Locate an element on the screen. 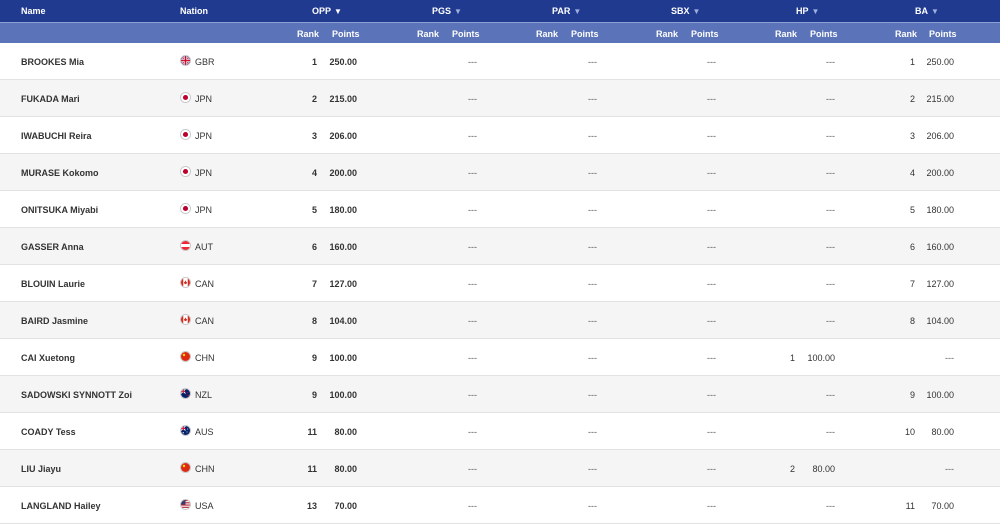 This screenshot has width=1000, height=524. column-sbx-header: SBX ▼ is located at coordinates (685, 11).